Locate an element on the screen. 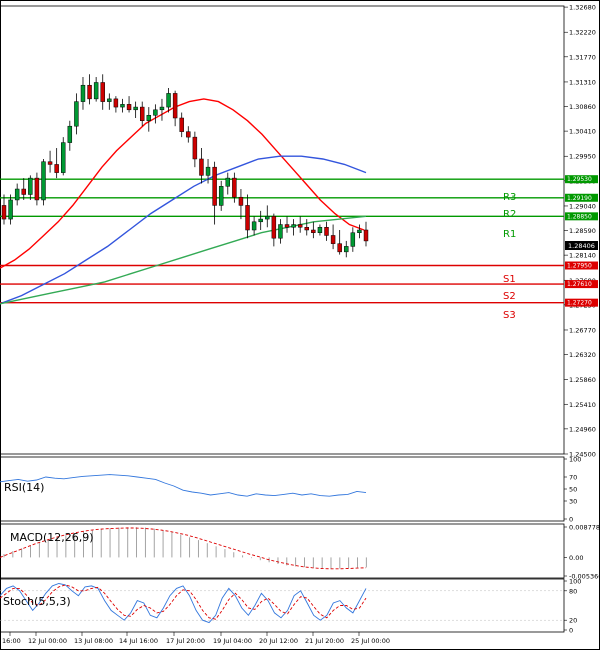 The width and height of the screenshot is (600, 650). stoch-tick-label: 20 is located at coordinates (573, 621).